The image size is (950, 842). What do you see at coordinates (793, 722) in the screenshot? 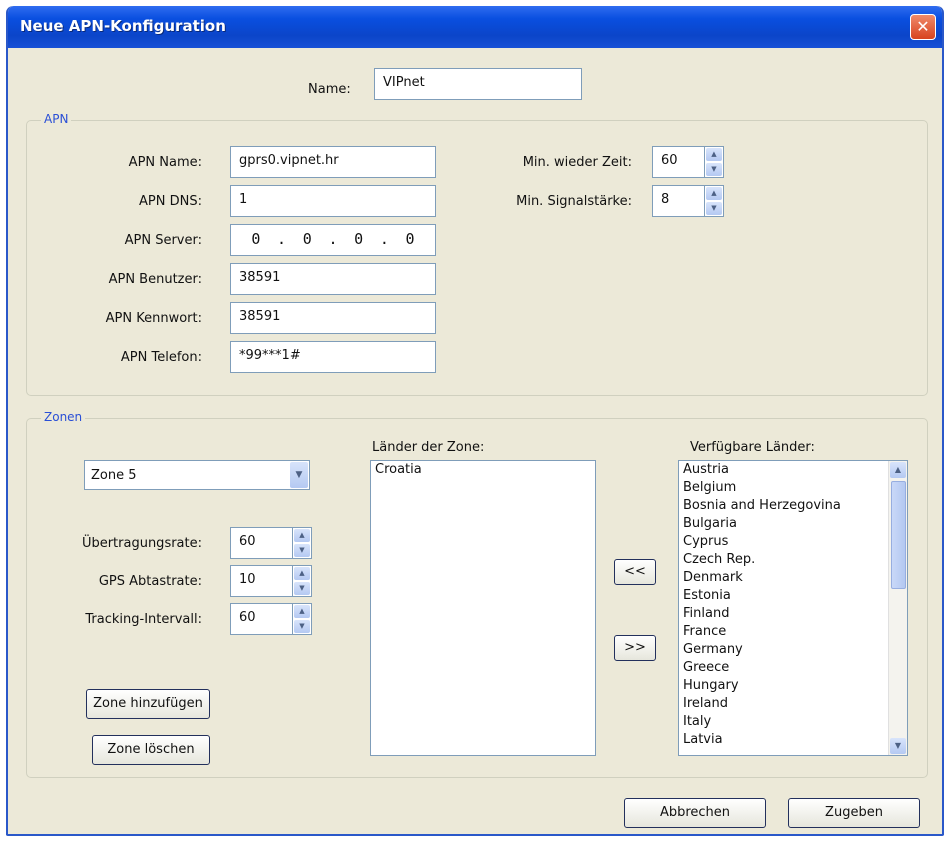
I see `list-item: Italy` at bounding box center [793, 722].